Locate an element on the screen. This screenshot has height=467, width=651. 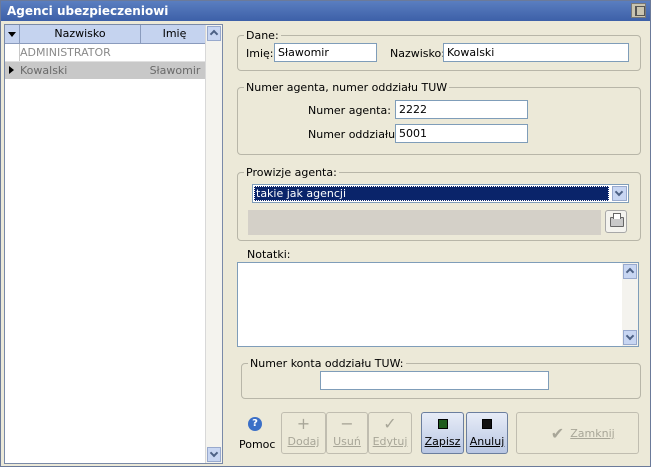
title-bar: Agenci ubezpieczeniowi is located at coordinates (325, 11).